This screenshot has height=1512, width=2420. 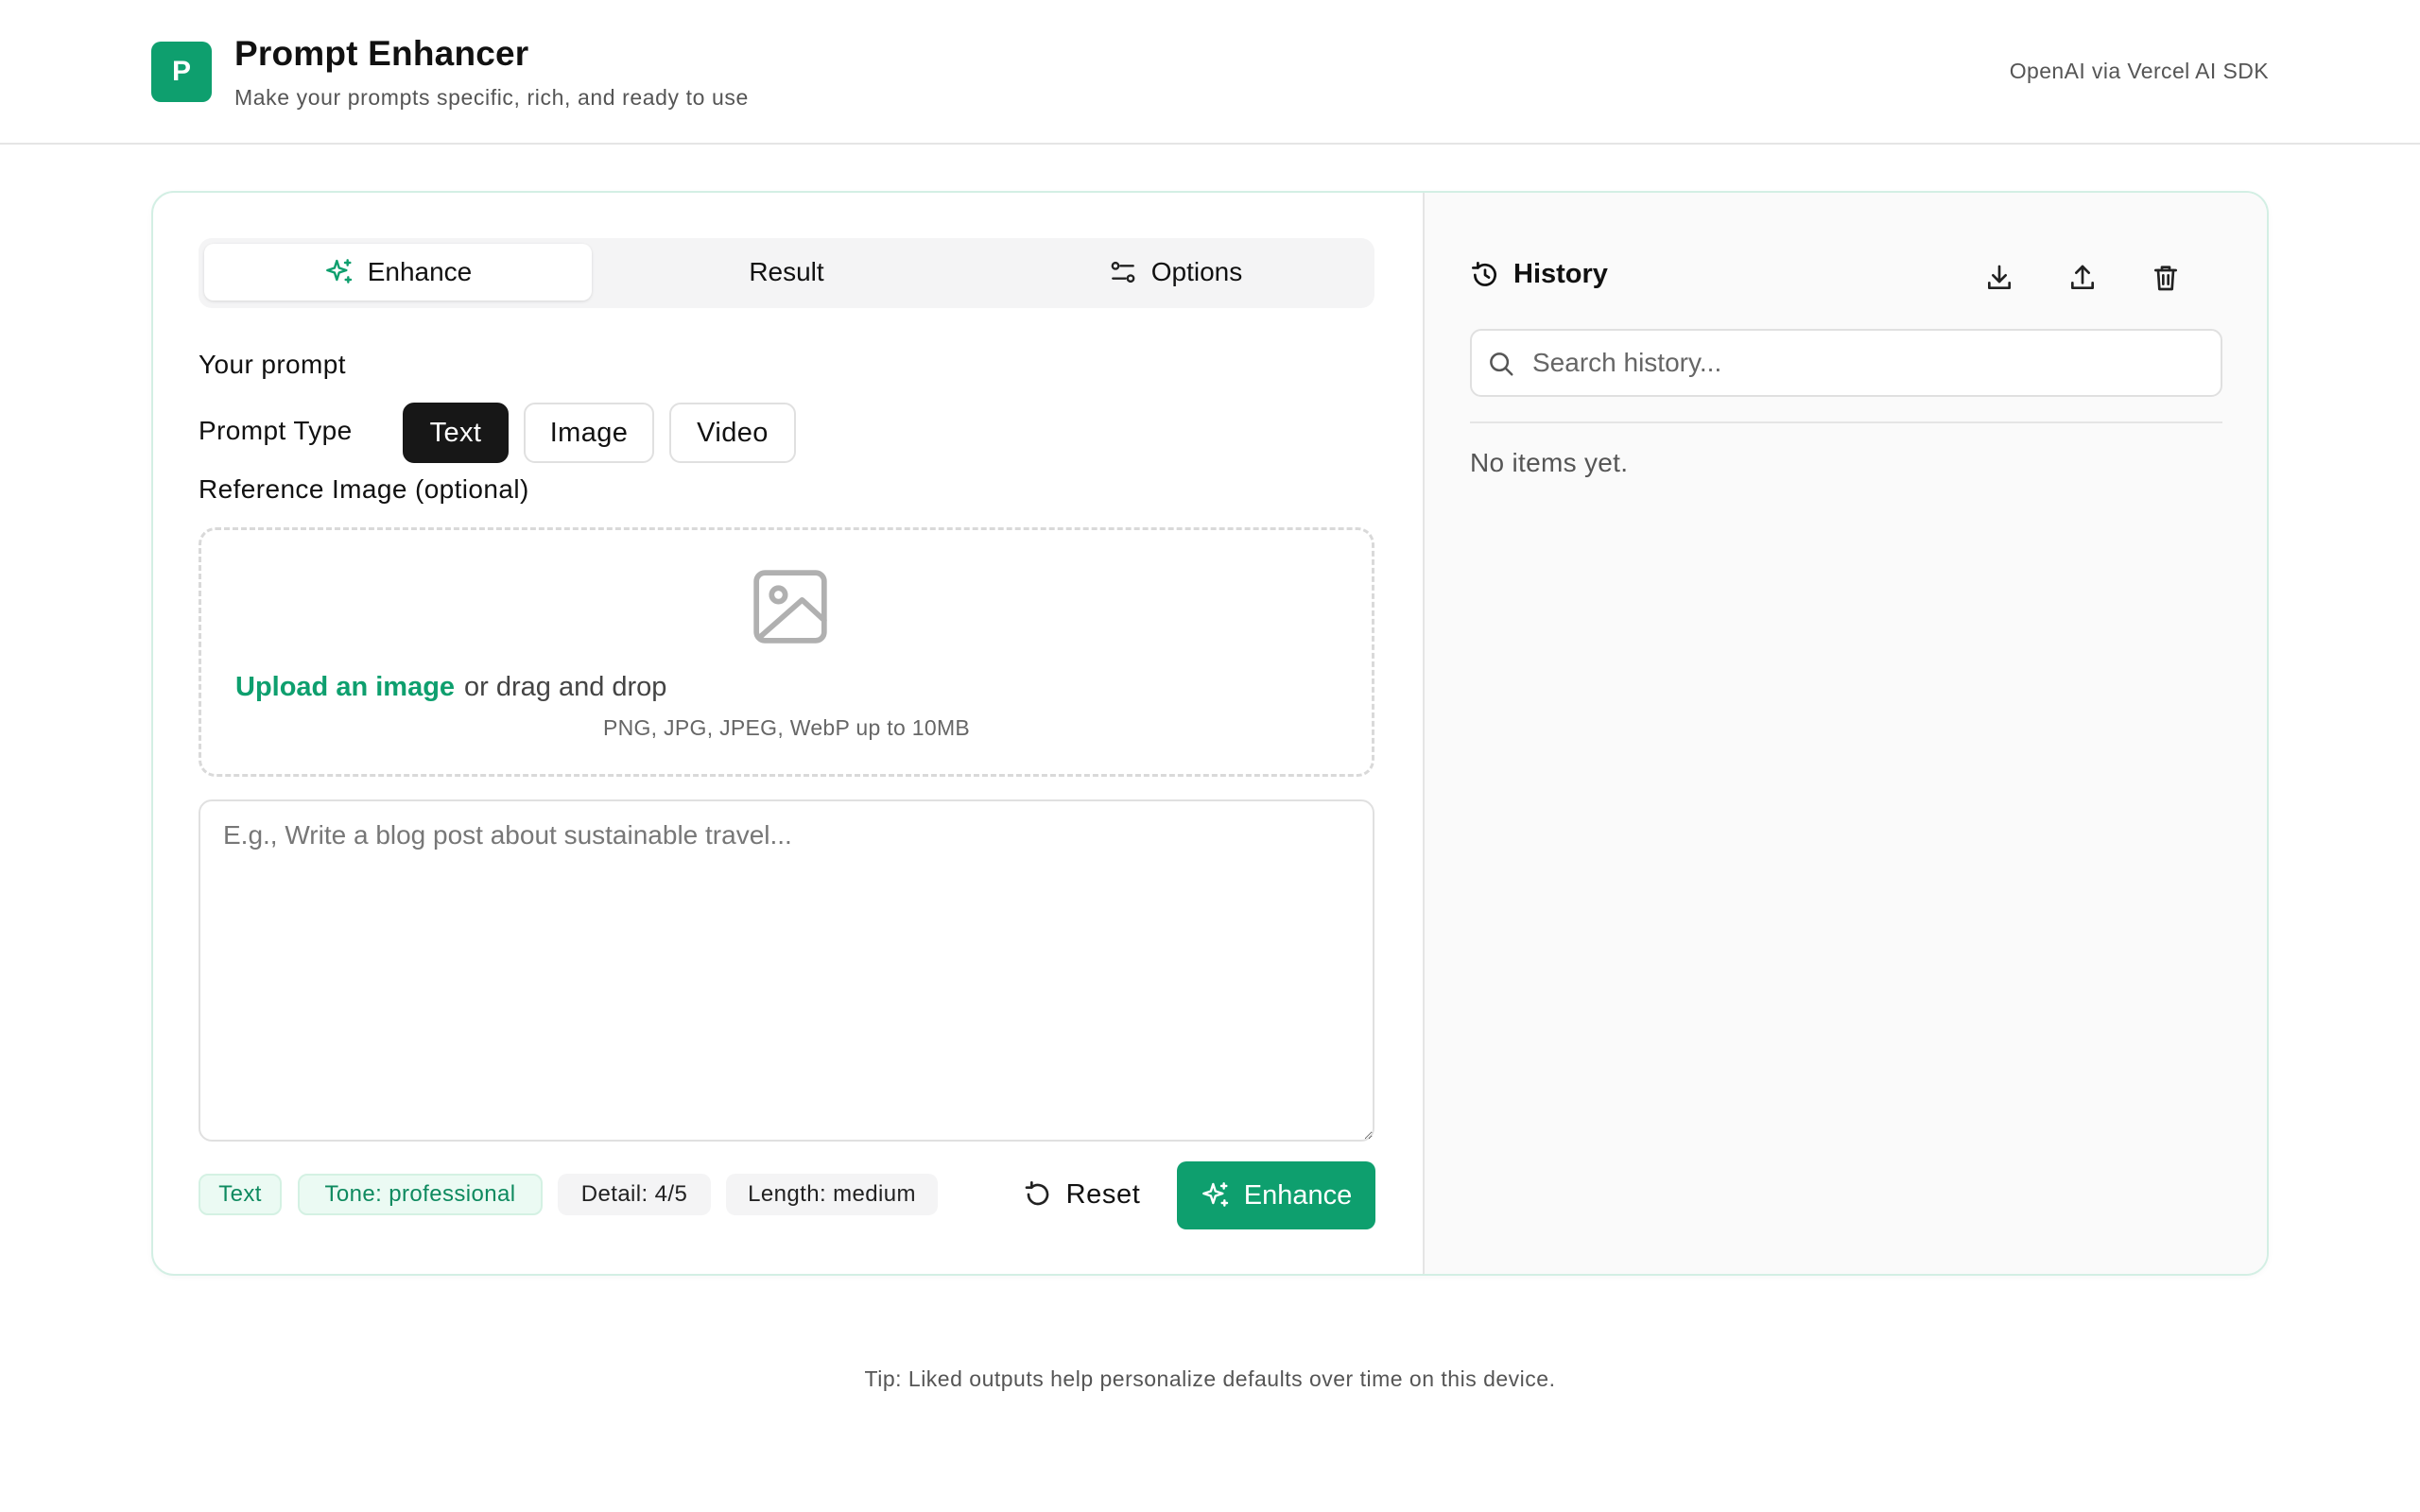 I want to click on tab-enhance-label: Enhance, so click(x=420, y=271).